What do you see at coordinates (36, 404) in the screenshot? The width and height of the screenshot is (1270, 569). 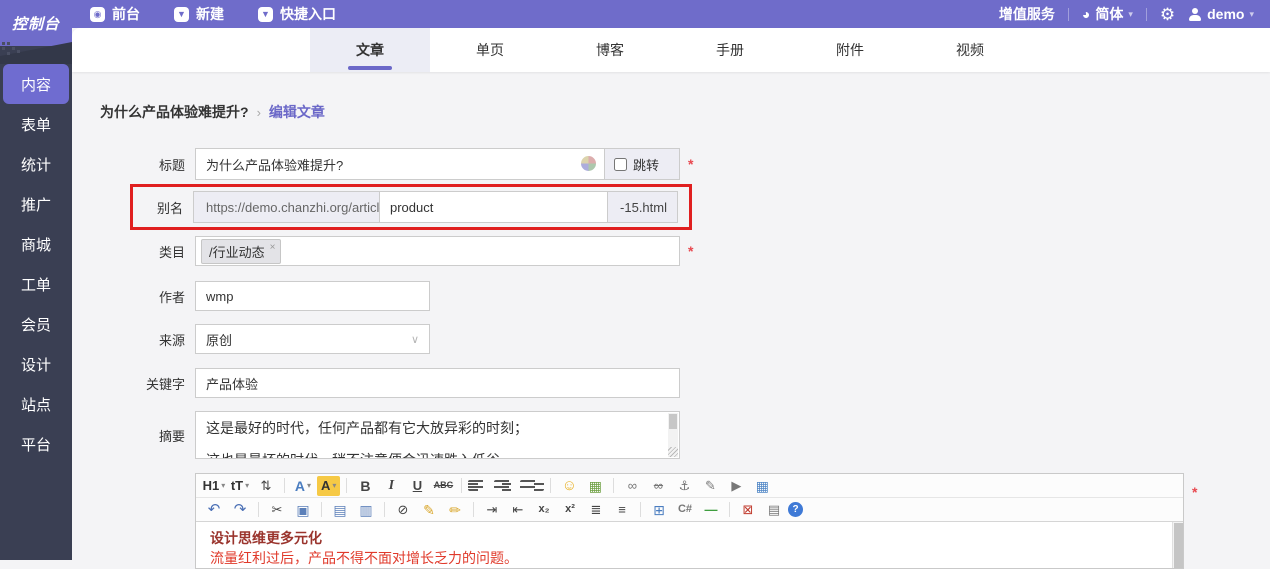 I see `sidebar-item-site: 站点` at bounding box center [36, 404].